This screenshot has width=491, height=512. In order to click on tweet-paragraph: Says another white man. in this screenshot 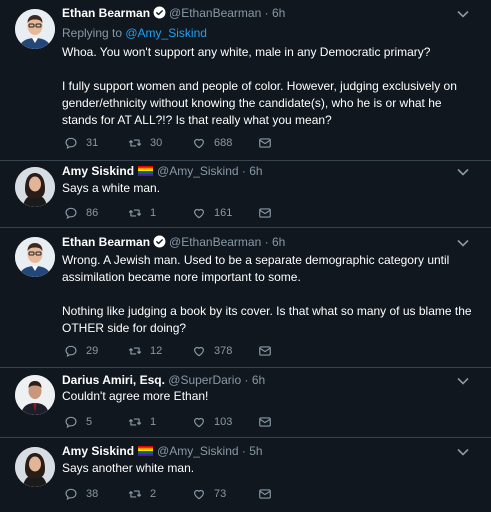, I will do `click(128, 468)`.